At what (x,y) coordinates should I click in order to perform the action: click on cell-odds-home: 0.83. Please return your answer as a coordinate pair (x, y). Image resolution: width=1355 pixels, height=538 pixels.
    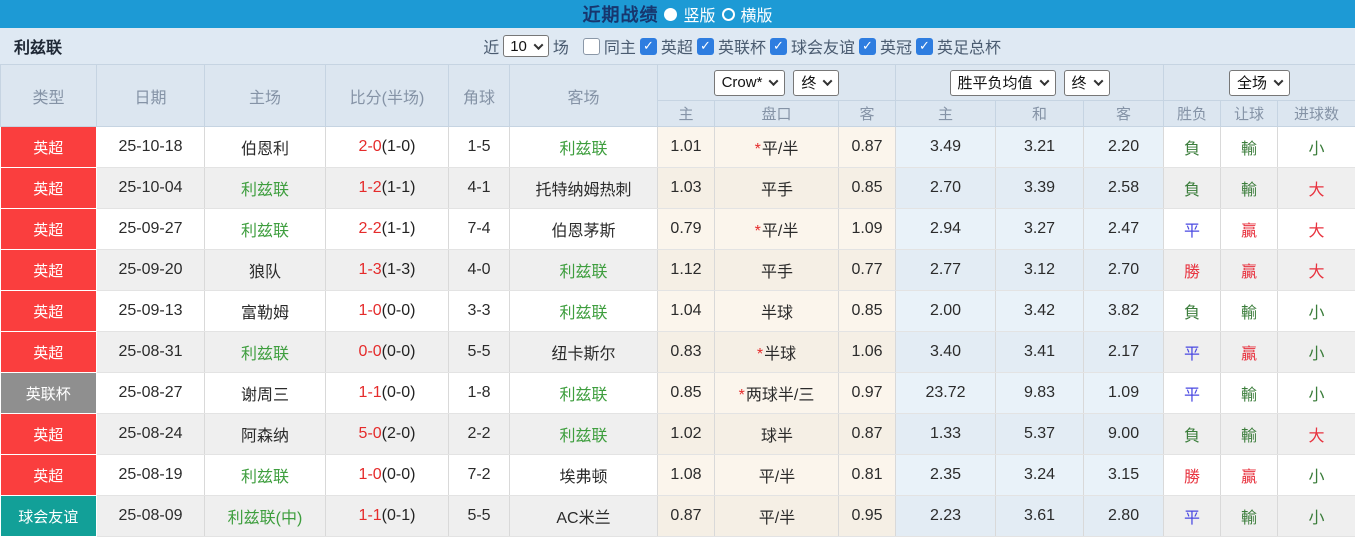
    Looking at the image, I should click on (686, 352).